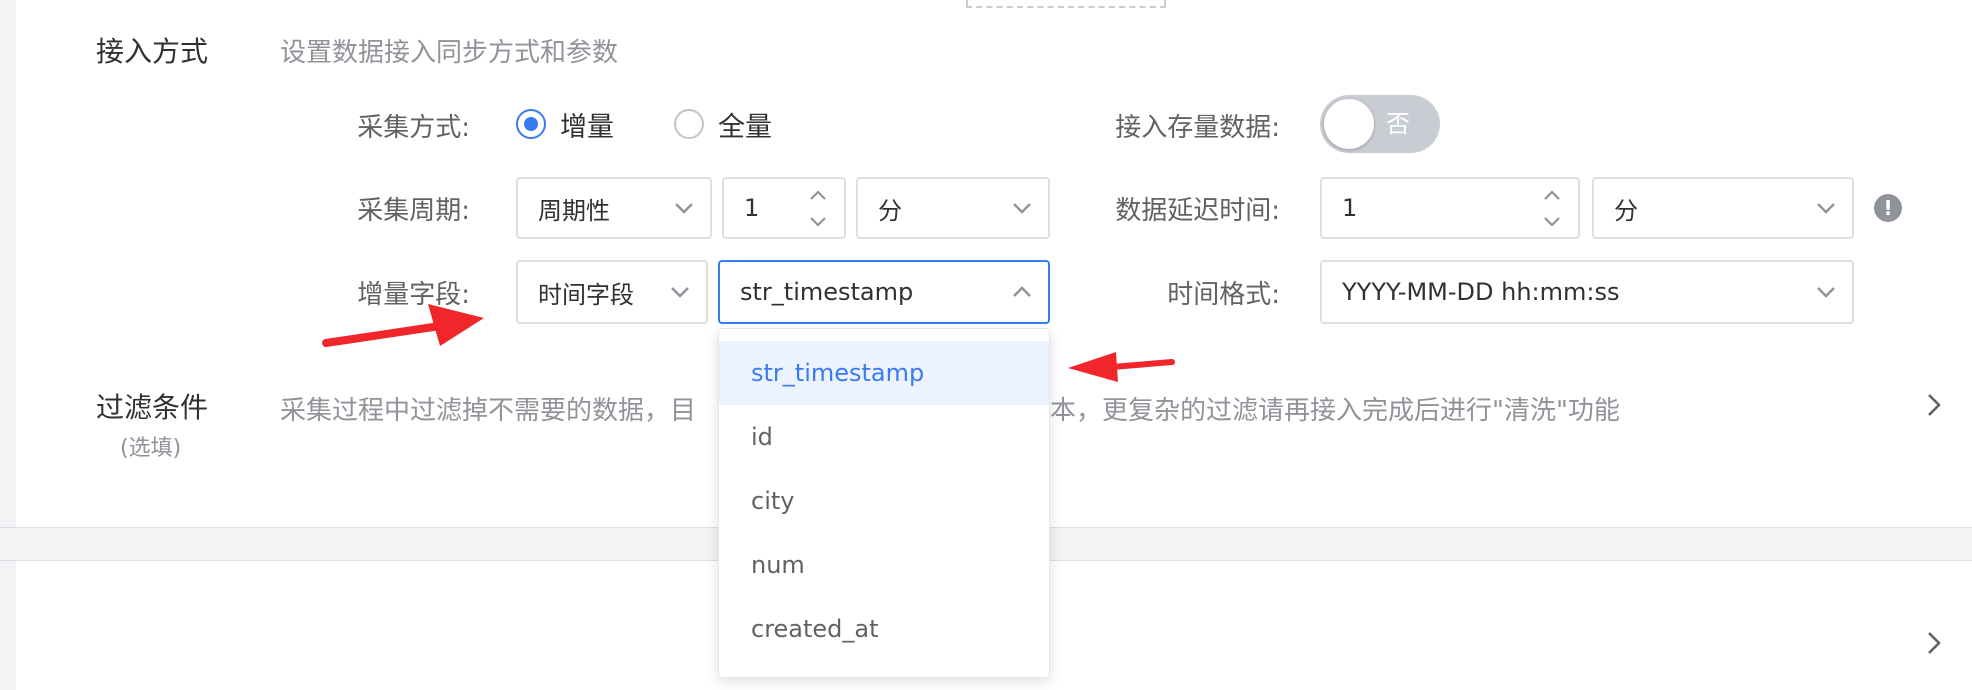  Describe the element at coordinates (748, 343) in the screenshot. I see `annotation-overlay` at that location.